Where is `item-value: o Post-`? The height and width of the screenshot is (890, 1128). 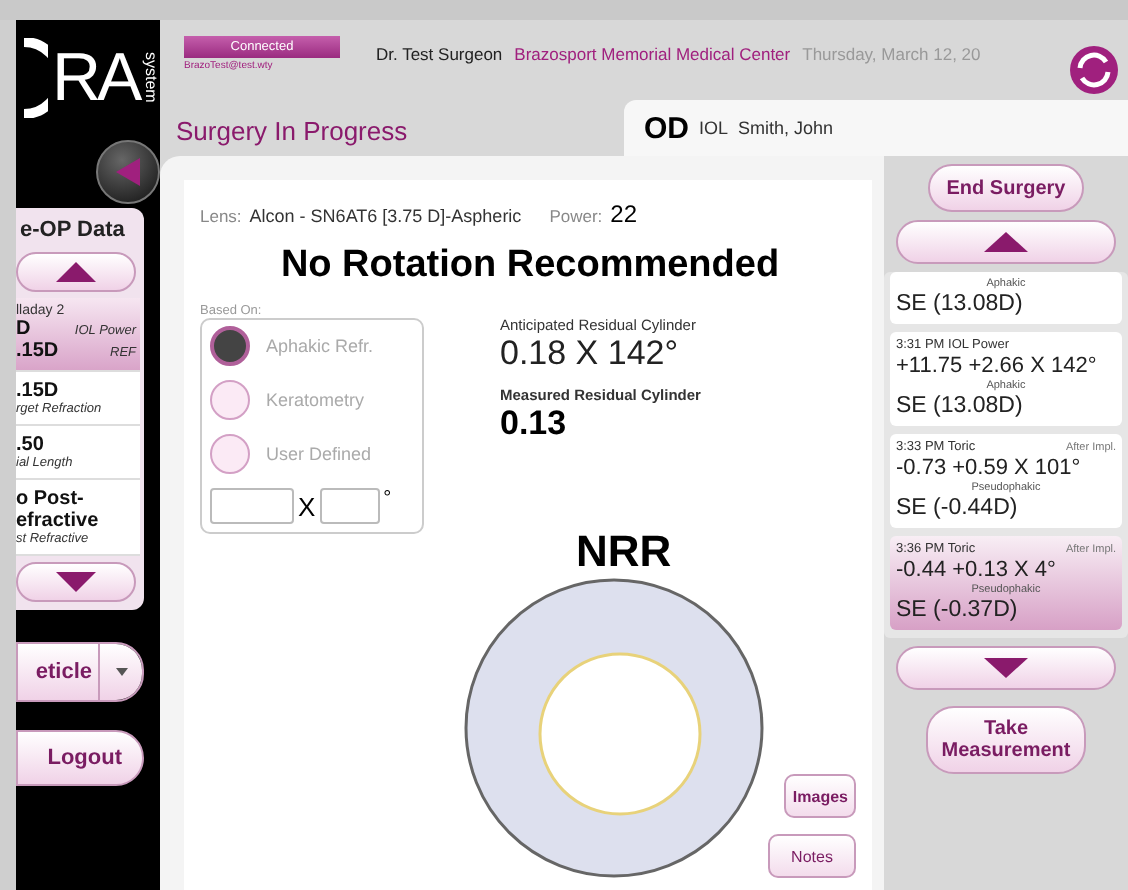 item-value: o Post- is located at coordinates (51, 499).